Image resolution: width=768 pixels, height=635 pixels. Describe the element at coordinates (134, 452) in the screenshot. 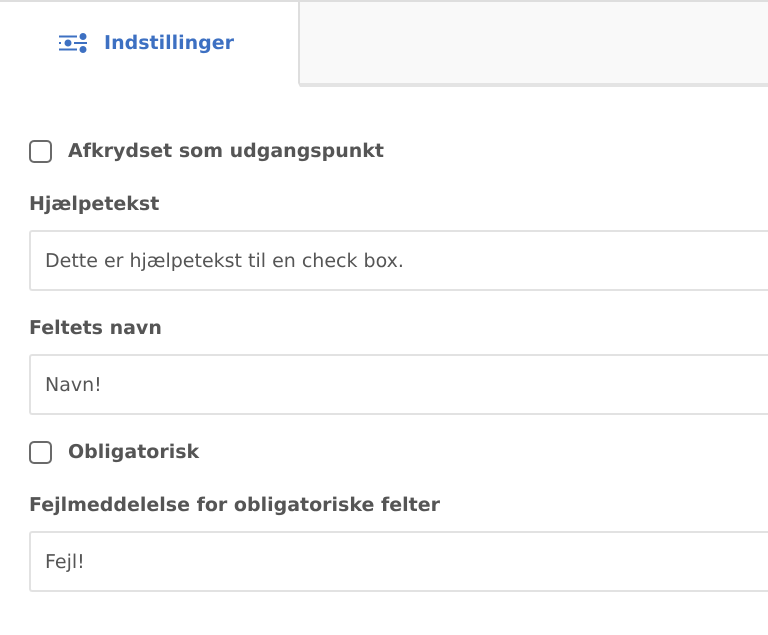

I see `checkbox-label: Obligatorisk` at that location.